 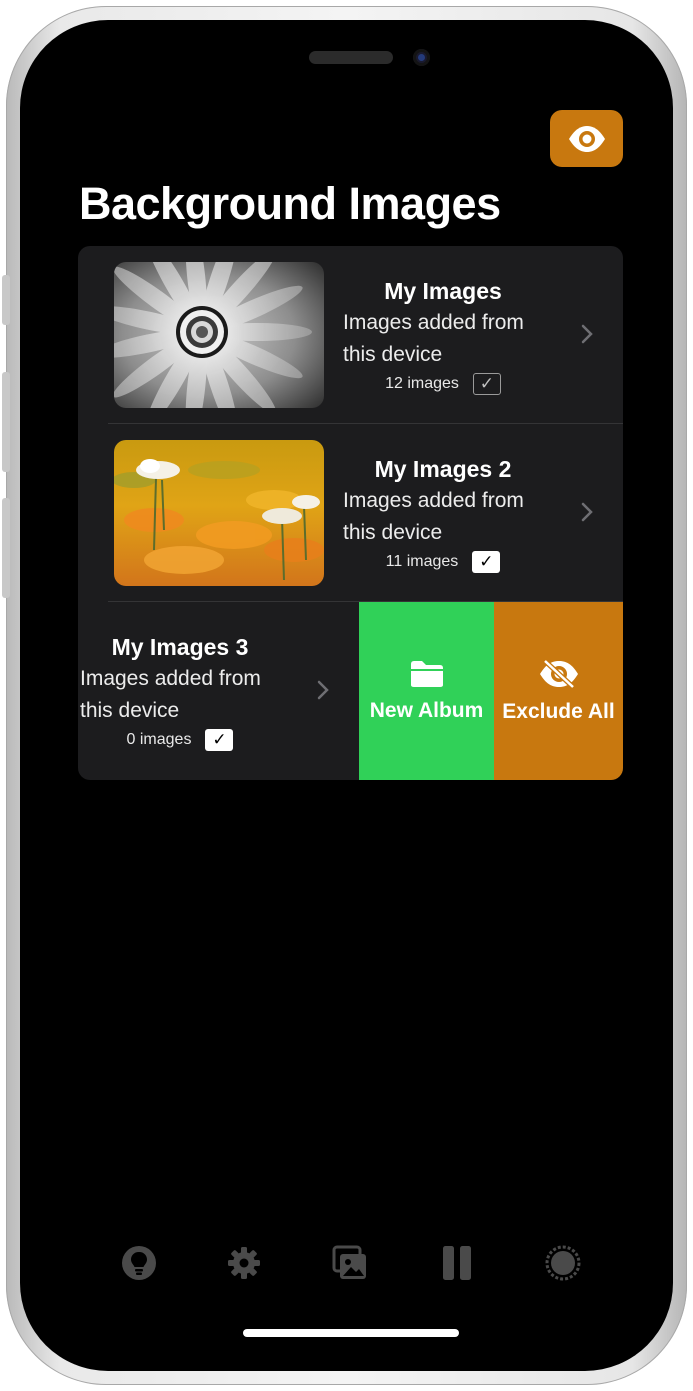 What do you see at coordinates (180, 647) in the screenshot?
I see `album-name: My Images 3` at bounding box center [180, 647].